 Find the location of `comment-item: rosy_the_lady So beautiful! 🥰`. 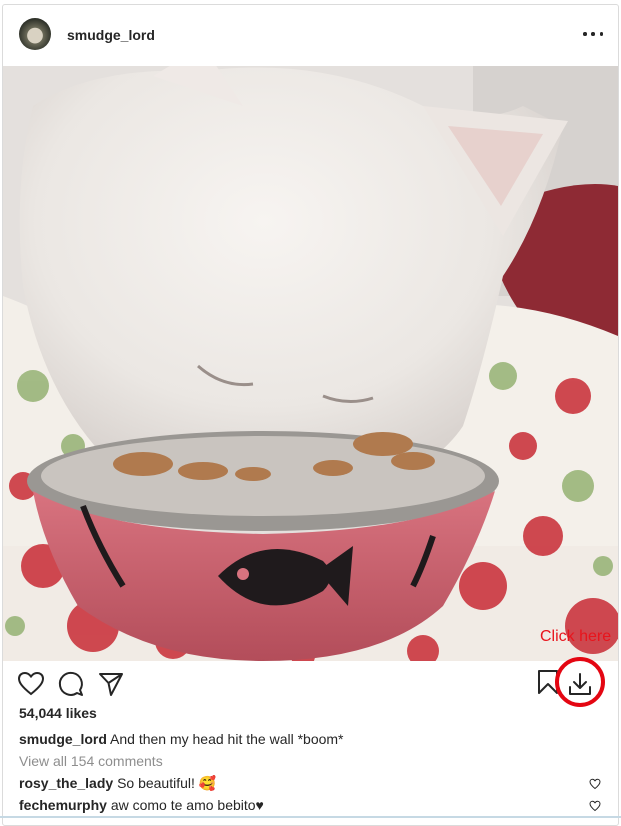

comment-item: rosy_the_lady So beautiful! 🥰 is located at coordinates (117, 783).